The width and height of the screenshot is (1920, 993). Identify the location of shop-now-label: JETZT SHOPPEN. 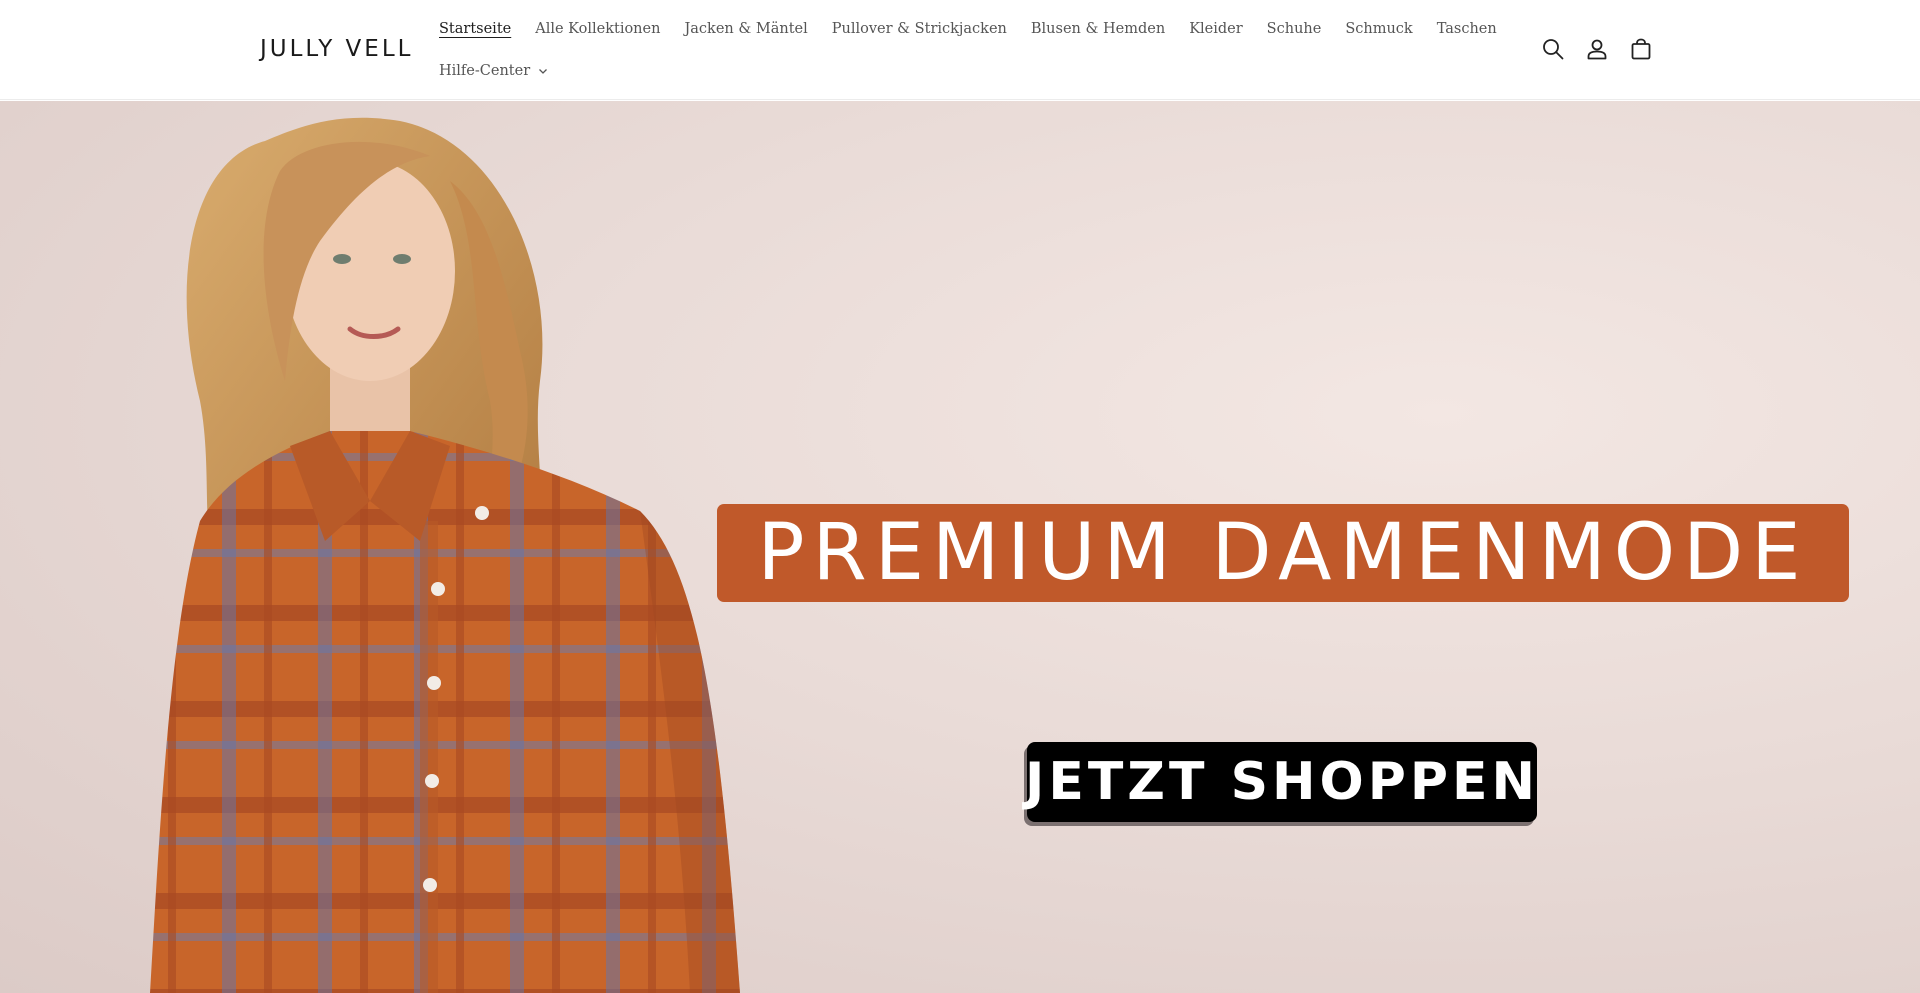
(1282, 782).